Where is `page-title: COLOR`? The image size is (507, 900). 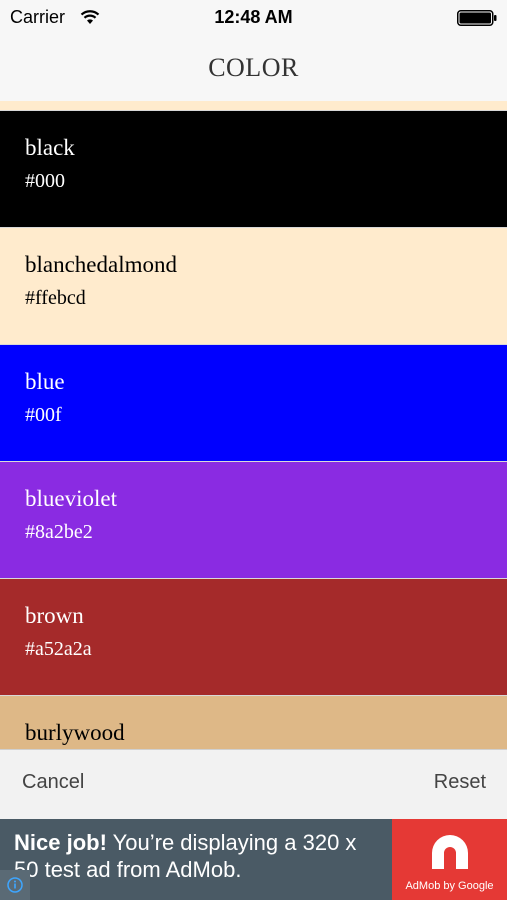 page-title: COLOR is located at coordinates (253, 67).